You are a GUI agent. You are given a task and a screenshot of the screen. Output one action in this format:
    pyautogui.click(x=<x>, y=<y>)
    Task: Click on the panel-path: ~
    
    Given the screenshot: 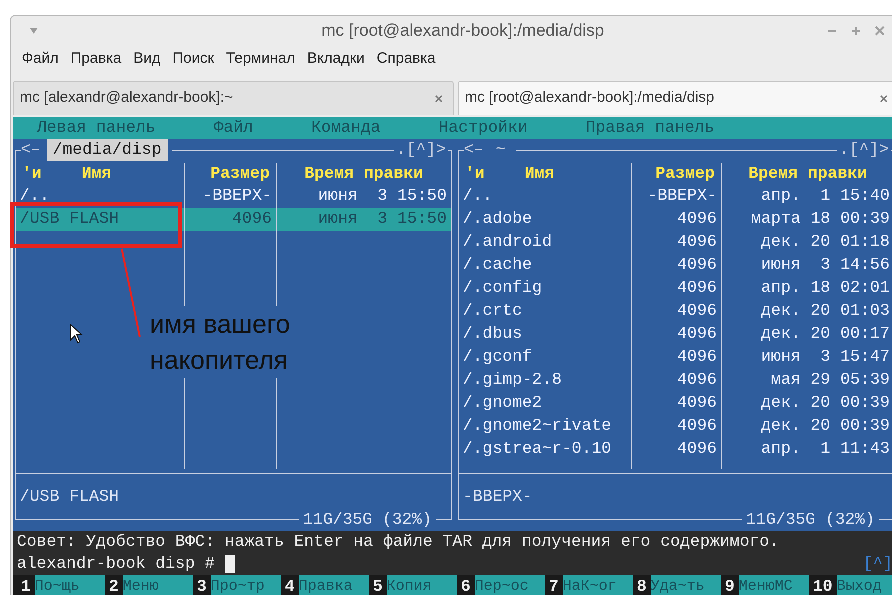 What is the action you would take?
    pyautogui.click(x=500, y=150)
    